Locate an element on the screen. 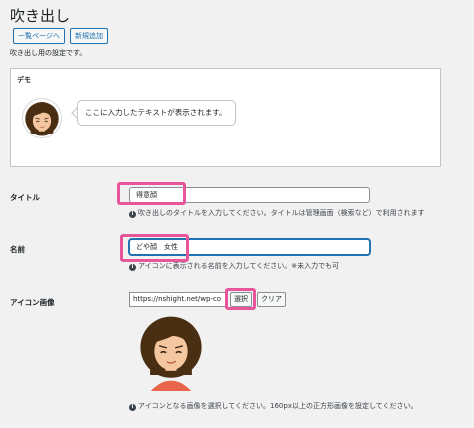  title-label: タイトル is located at coordinates (25, 197).